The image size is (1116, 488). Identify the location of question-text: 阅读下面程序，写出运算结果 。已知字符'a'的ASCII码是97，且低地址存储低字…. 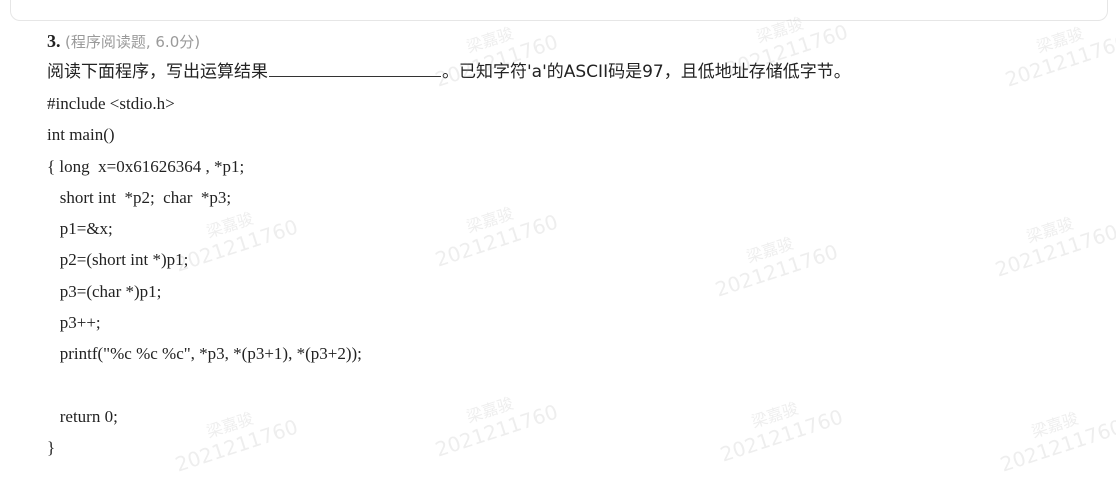
(577, 72).